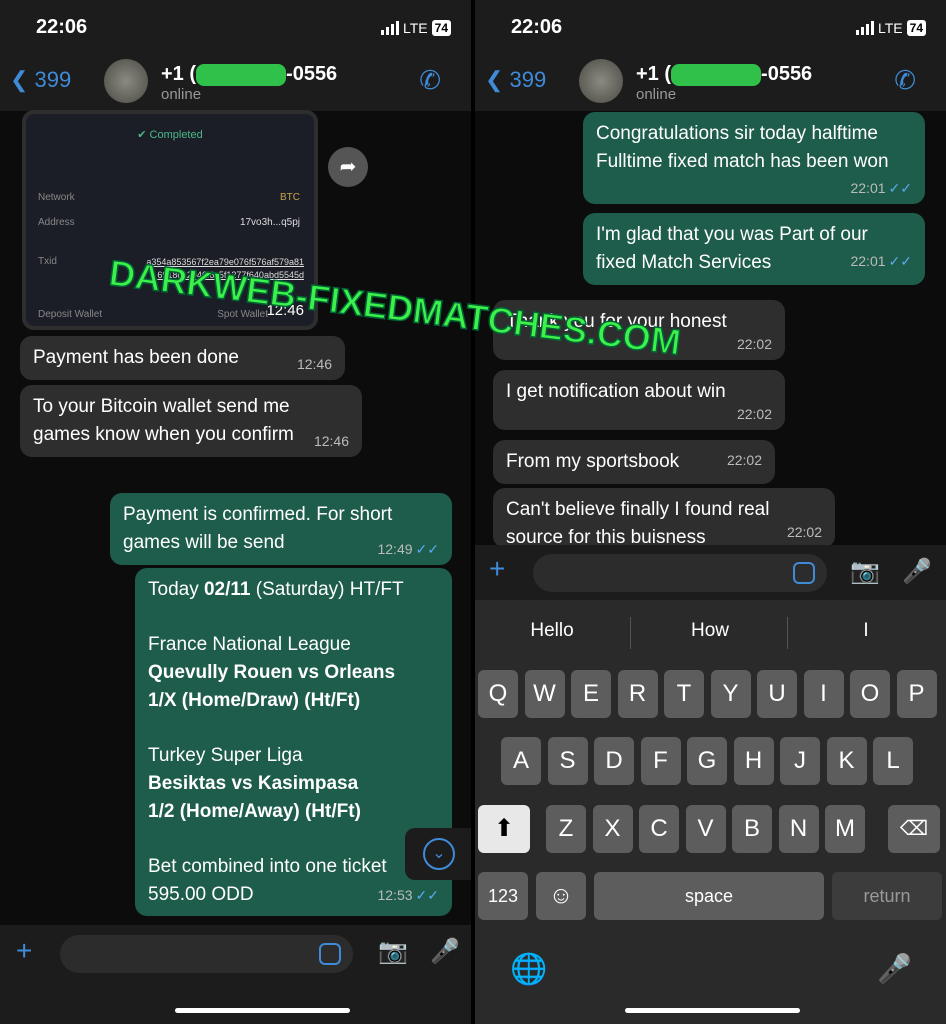  Describe the element at coordinates (753, 761) in the screenshot. I see `key-h: H` at that location.